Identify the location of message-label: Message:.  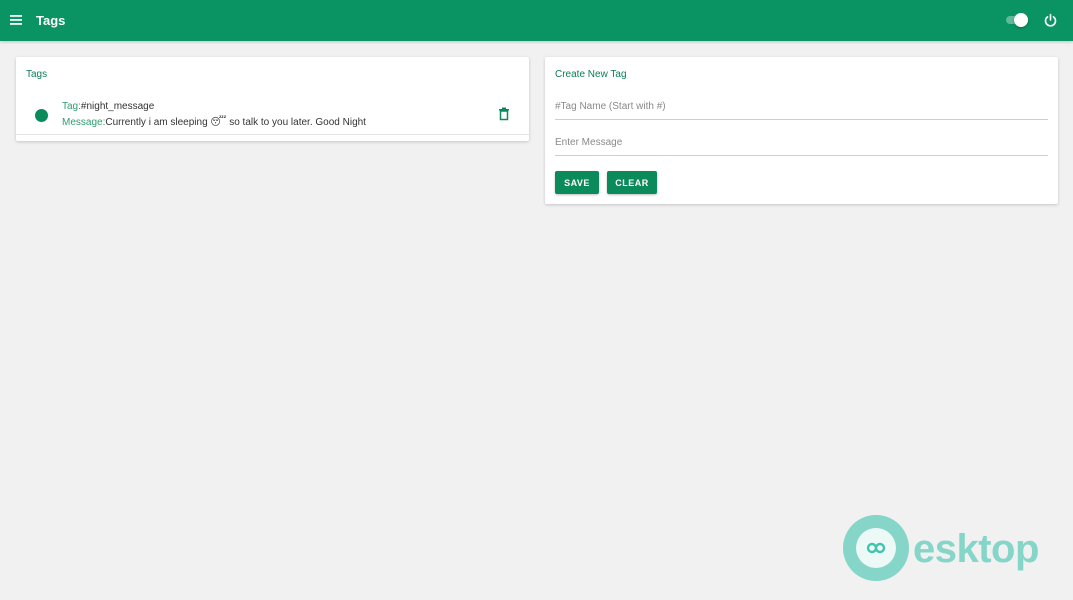
(84, 122).